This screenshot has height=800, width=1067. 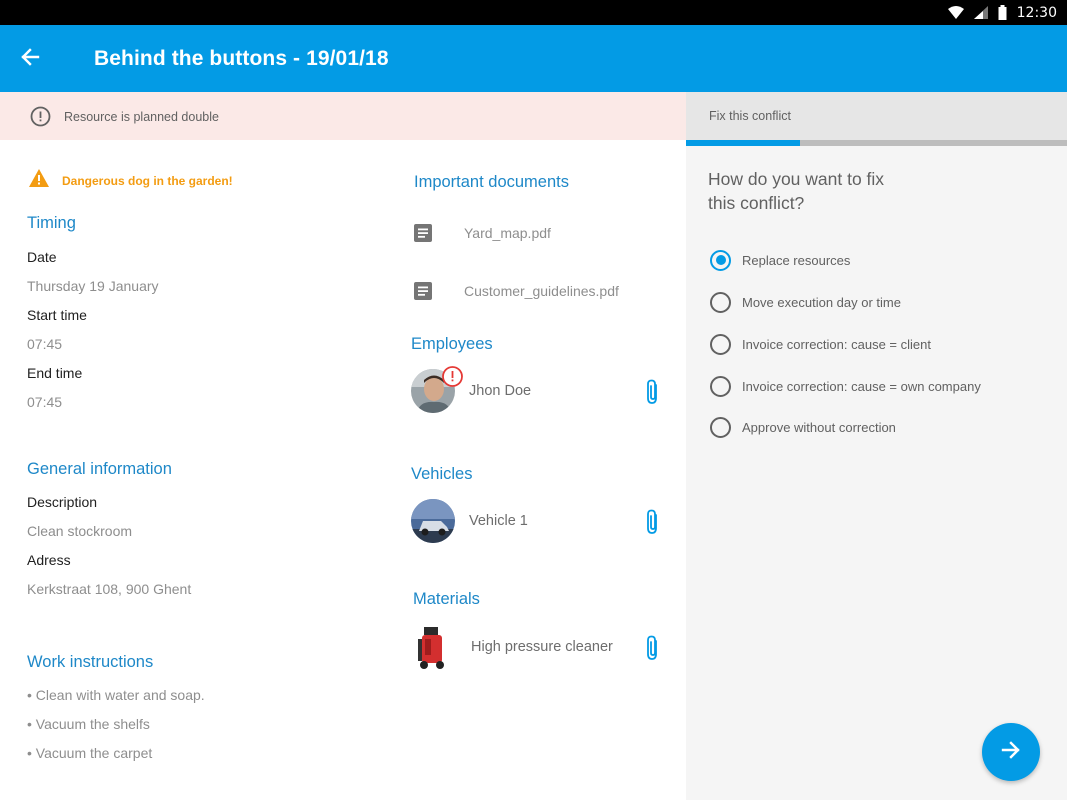 I want to click on hazard-warning-text: Dangerous dog in the garden!, so click(x=147, y=180).